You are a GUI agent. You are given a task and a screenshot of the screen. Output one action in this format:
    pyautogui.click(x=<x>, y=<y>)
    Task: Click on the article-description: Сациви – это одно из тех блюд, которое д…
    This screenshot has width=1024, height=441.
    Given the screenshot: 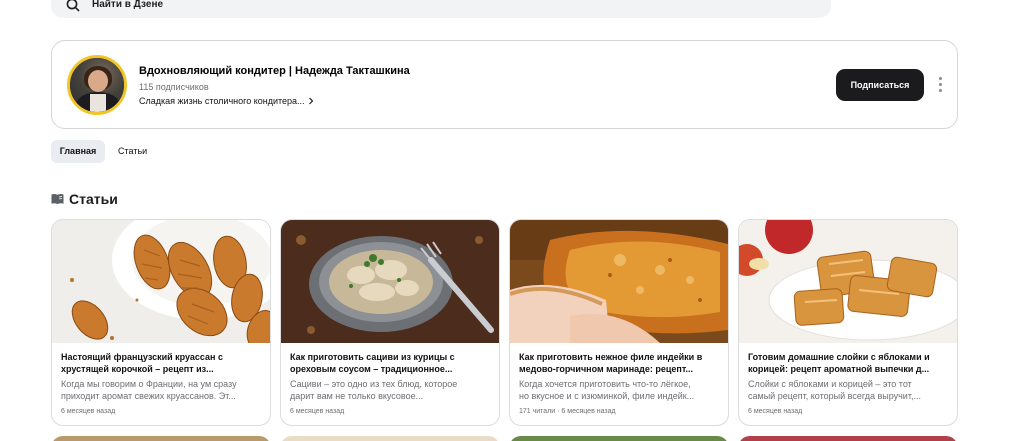 What is the action you would take?
    pyautogui.click(x=374, y=390)
    